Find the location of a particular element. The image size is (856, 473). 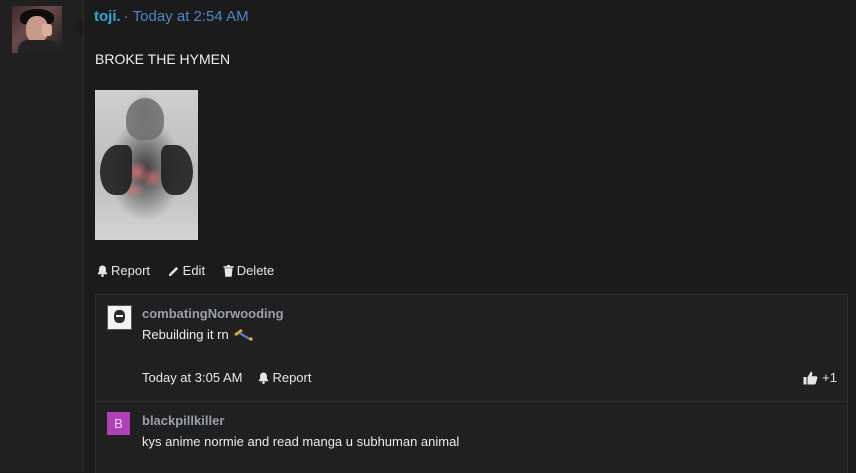

post-actions: Report Edit Delete is located at coordinates (192, 271).